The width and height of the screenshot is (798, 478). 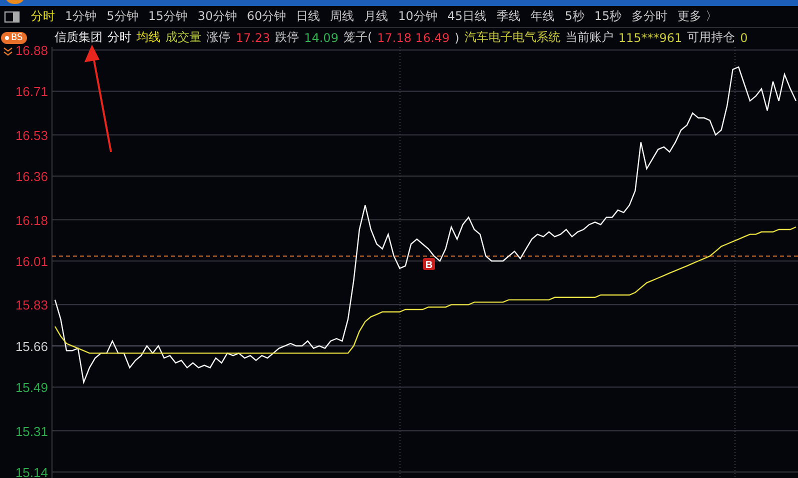 I want to click on buy-marker: B, so click(x=429, y=264).